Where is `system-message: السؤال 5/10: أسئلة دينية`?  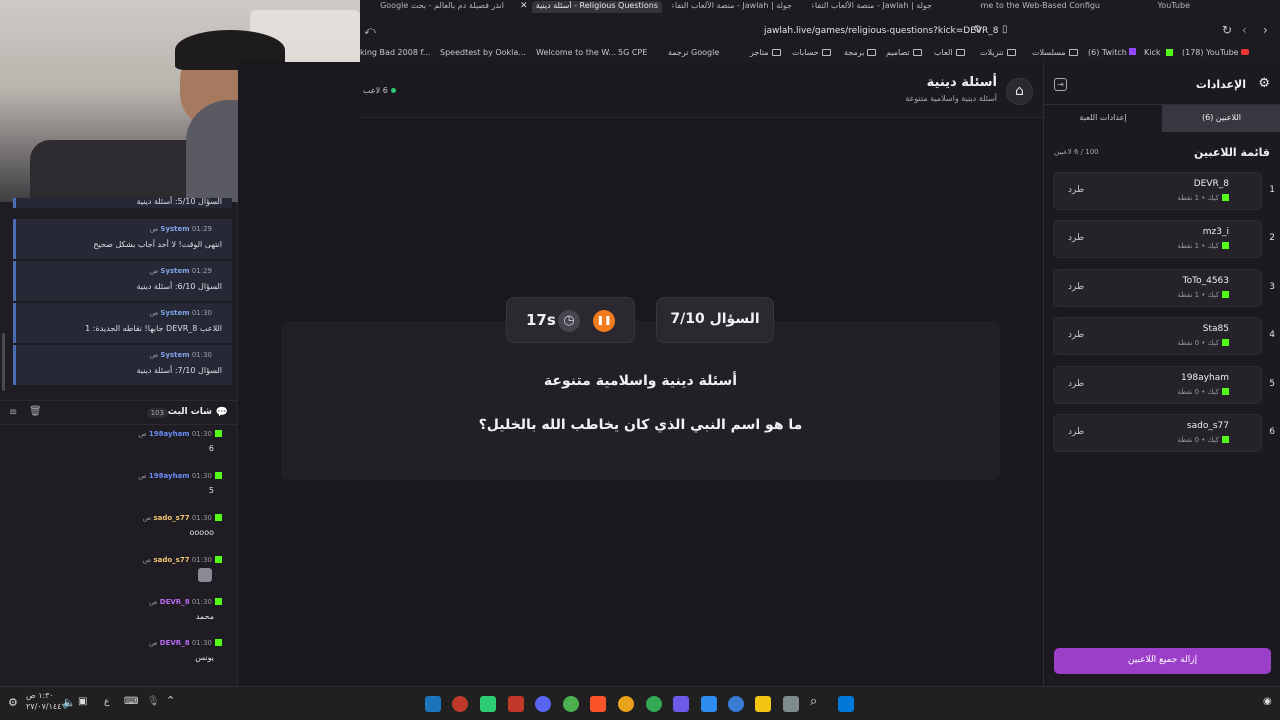 system-message: السؤال 5/10: أسئلة دينية is located at coordinates (122, 202).